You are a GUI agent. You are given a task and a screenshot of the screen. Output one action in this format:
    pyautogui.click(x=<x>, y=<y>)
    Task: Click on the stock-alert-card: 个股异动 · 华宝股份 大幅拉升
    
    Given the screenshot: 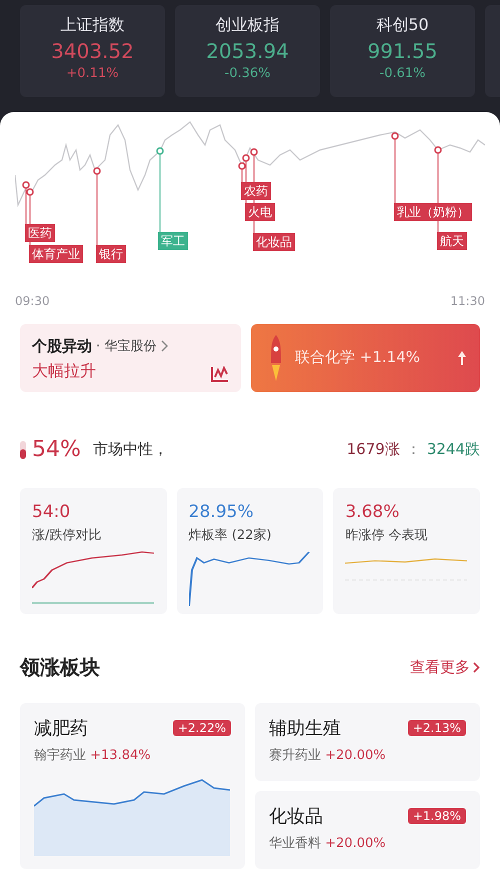 What is the action you would take?
    pyautogui.click(x=130, y=358)
    